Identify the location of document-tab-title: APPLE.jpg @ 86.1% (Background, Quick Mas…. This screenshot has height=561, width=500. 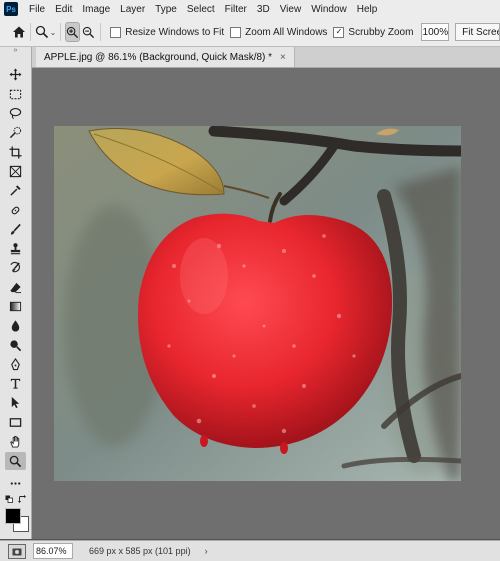
(158, 57).